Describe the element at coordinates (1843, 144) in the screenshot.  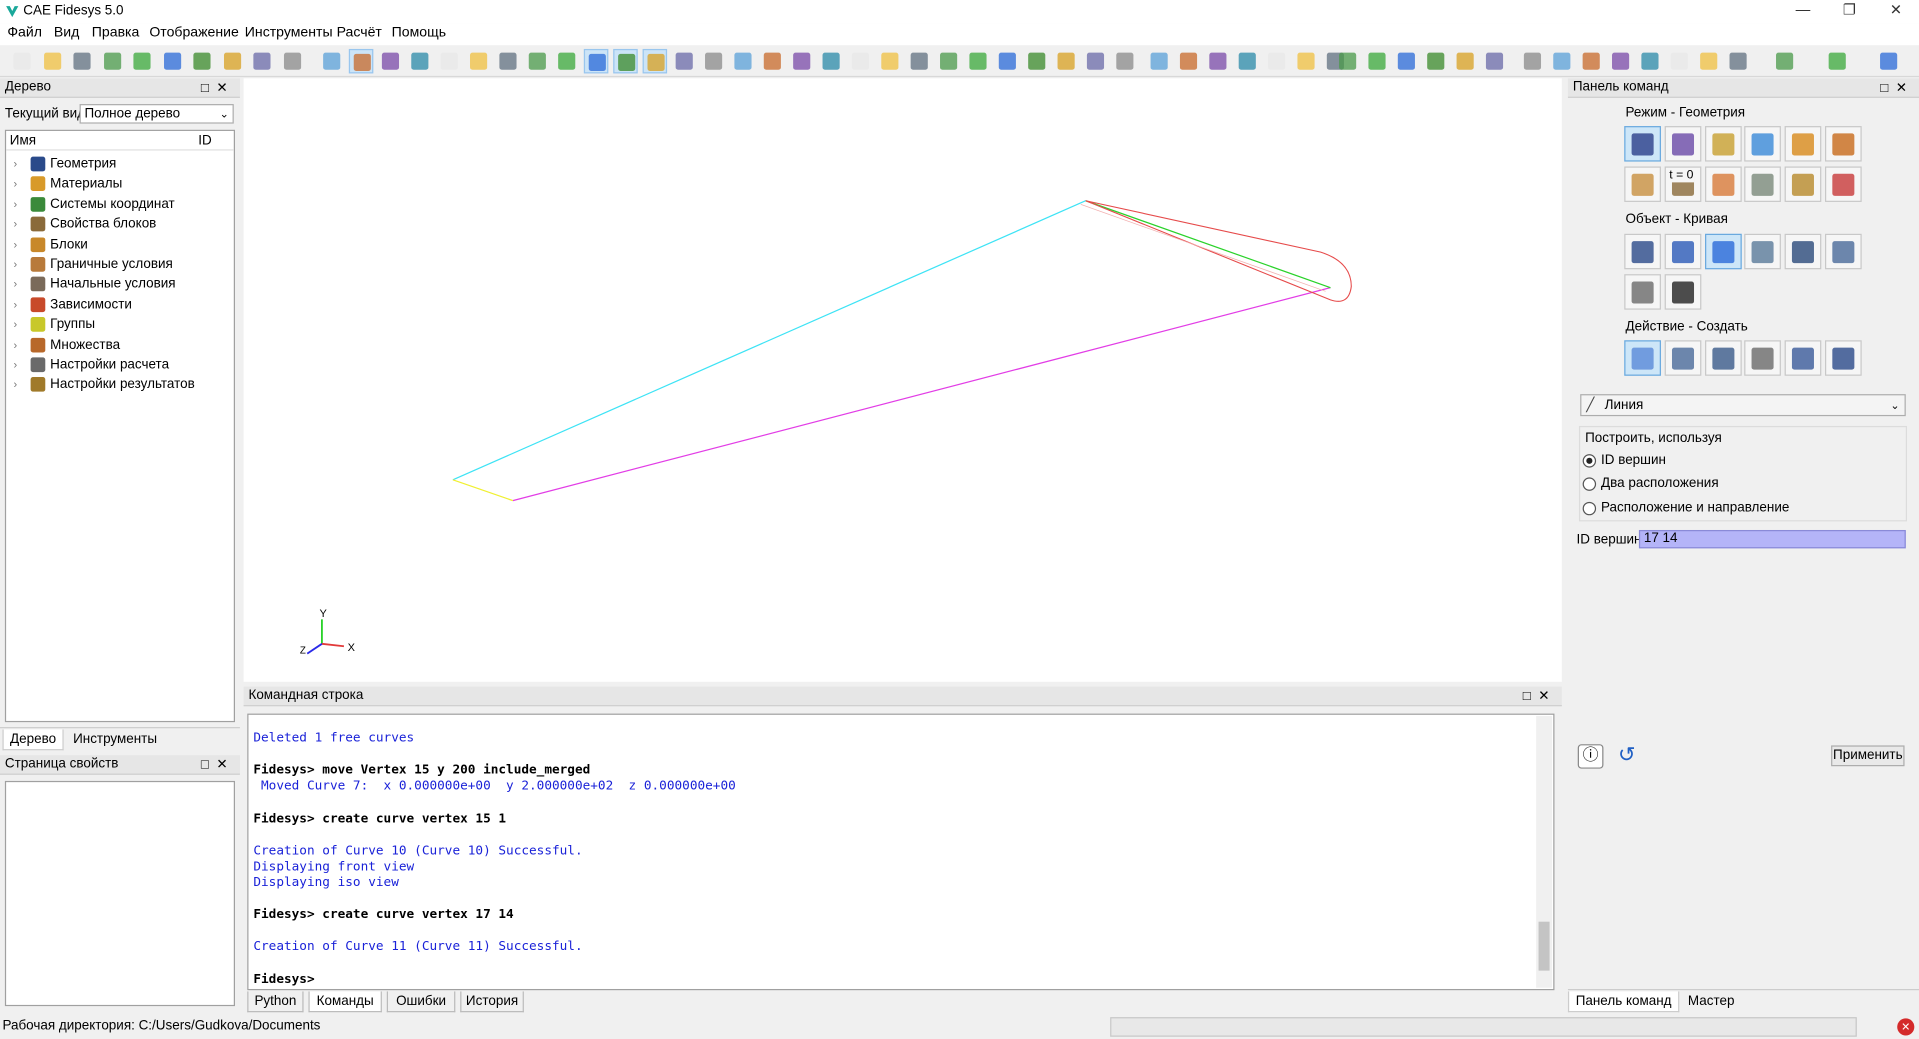
I see `sets-mode-icon` at that location.